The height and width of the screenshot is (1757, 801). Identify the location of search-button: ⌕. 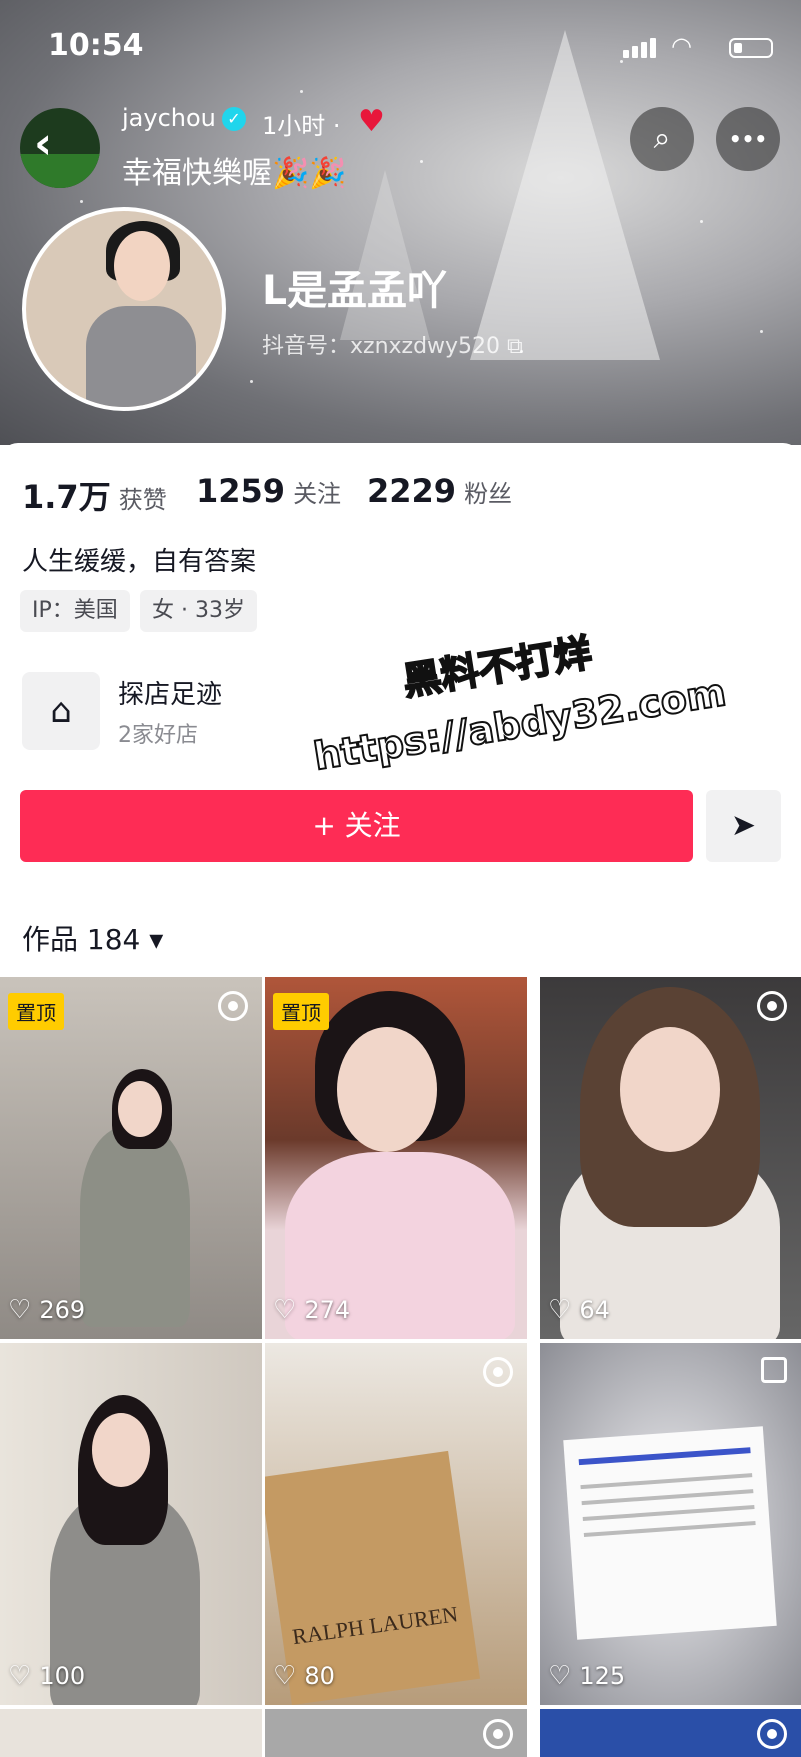
(662, 139).